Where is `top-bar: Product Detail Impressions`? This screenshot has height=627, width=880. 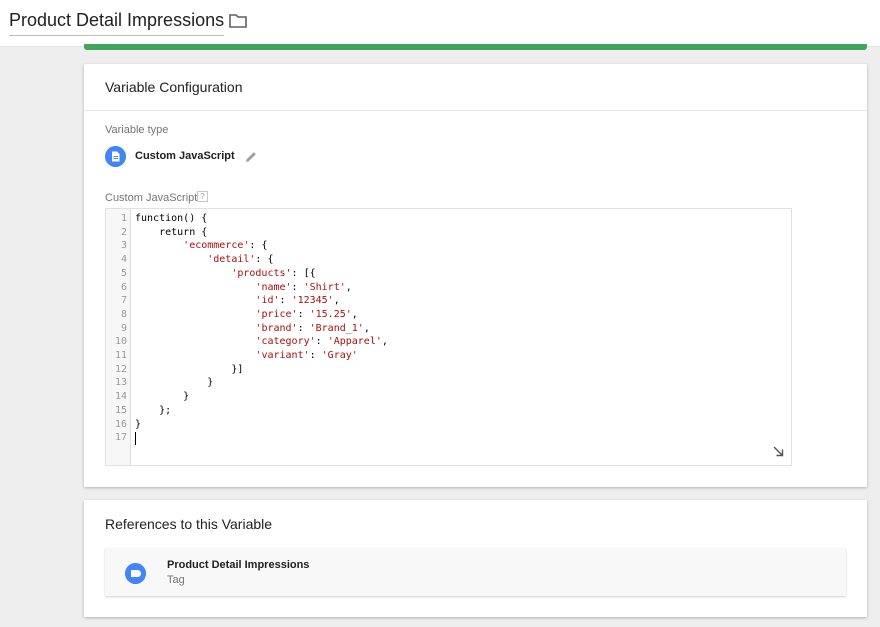
top-bar: Product Detail Impressions is located at coordinates (440, 23).